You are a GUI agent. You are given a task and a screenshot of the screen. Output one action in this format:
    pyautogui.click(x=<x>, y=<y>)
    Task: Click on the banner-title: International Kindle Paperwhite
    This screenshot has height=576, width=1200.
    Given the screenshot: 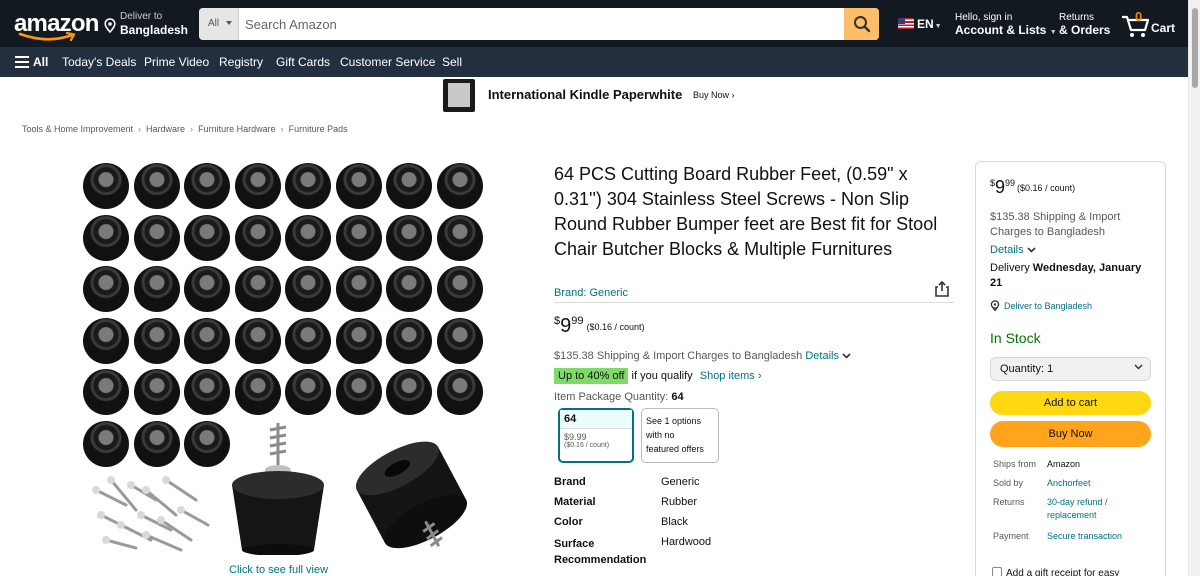 What is the action you would take?
    pyautogui.click(x=585, y=94)
    